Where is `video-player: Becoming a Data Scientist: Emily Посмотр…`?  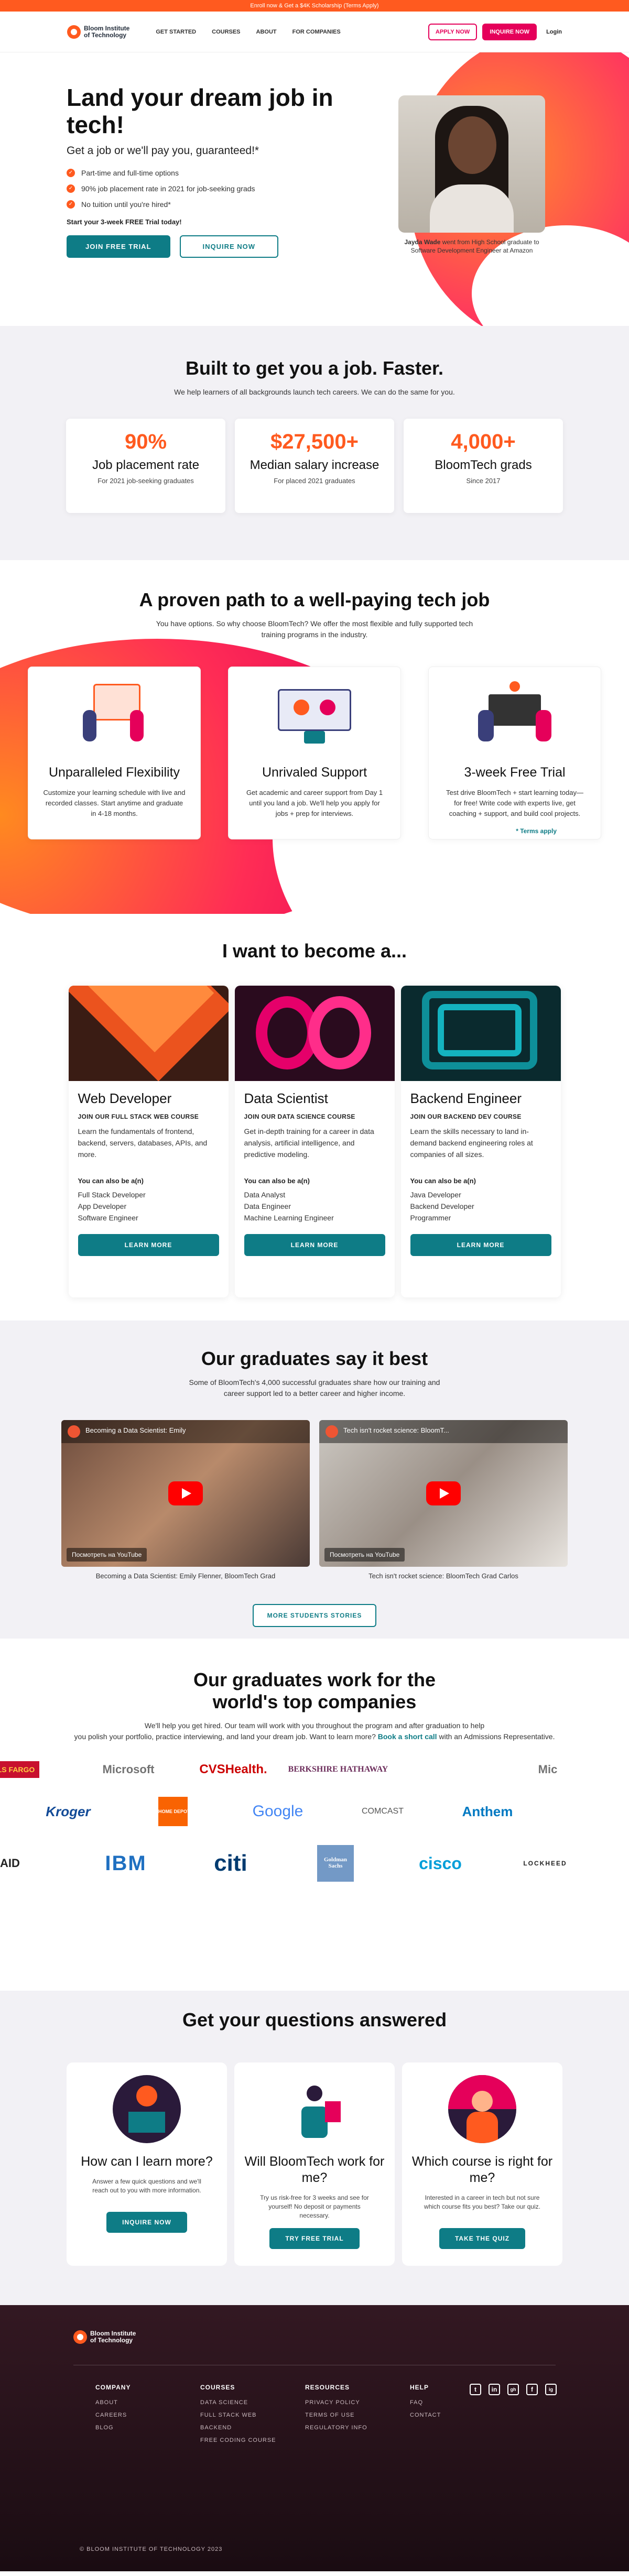 video-player: Becoming a Data Scientist: Emily Посмотр… is located at coordinates (185, 1493).